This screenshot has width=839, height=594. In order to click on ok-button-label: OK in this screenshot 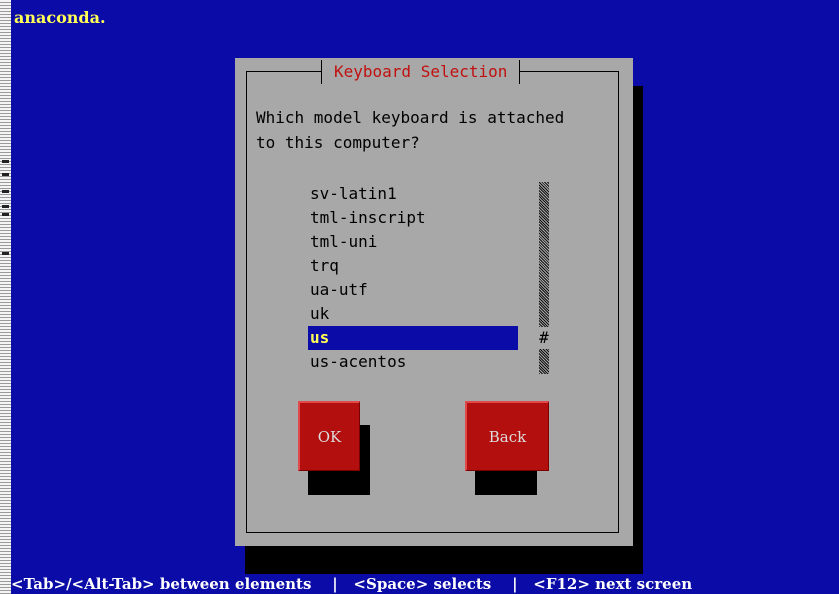, I will do `click(329, 436)`.